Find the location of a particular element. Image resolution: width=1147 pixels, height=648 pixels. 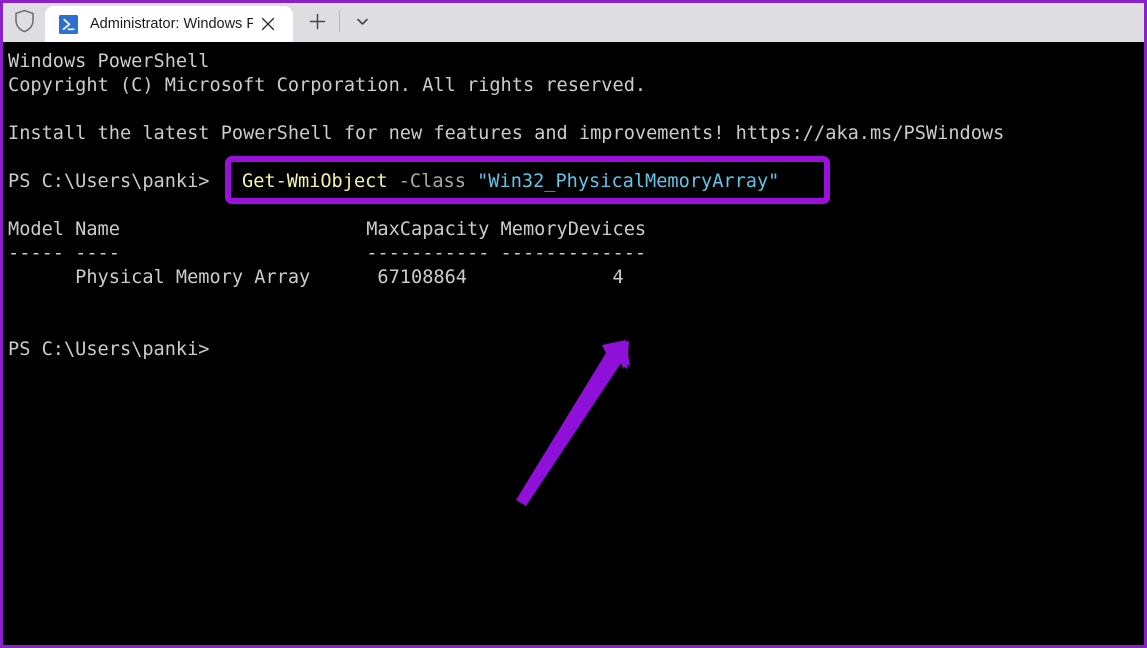

command-cmdlet: Get-WmiObject is located at coordinates (315, 181).